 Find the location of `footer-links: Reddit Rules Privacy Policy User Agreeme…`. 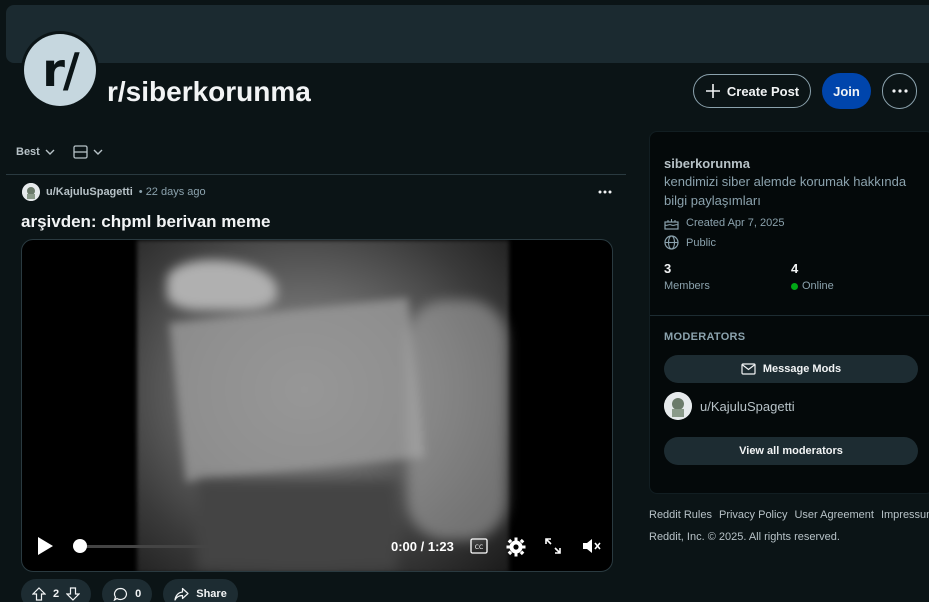

footer-links: Reddit Rules Privacy Policy User Agreeme… is located at coordinates (789, 515).